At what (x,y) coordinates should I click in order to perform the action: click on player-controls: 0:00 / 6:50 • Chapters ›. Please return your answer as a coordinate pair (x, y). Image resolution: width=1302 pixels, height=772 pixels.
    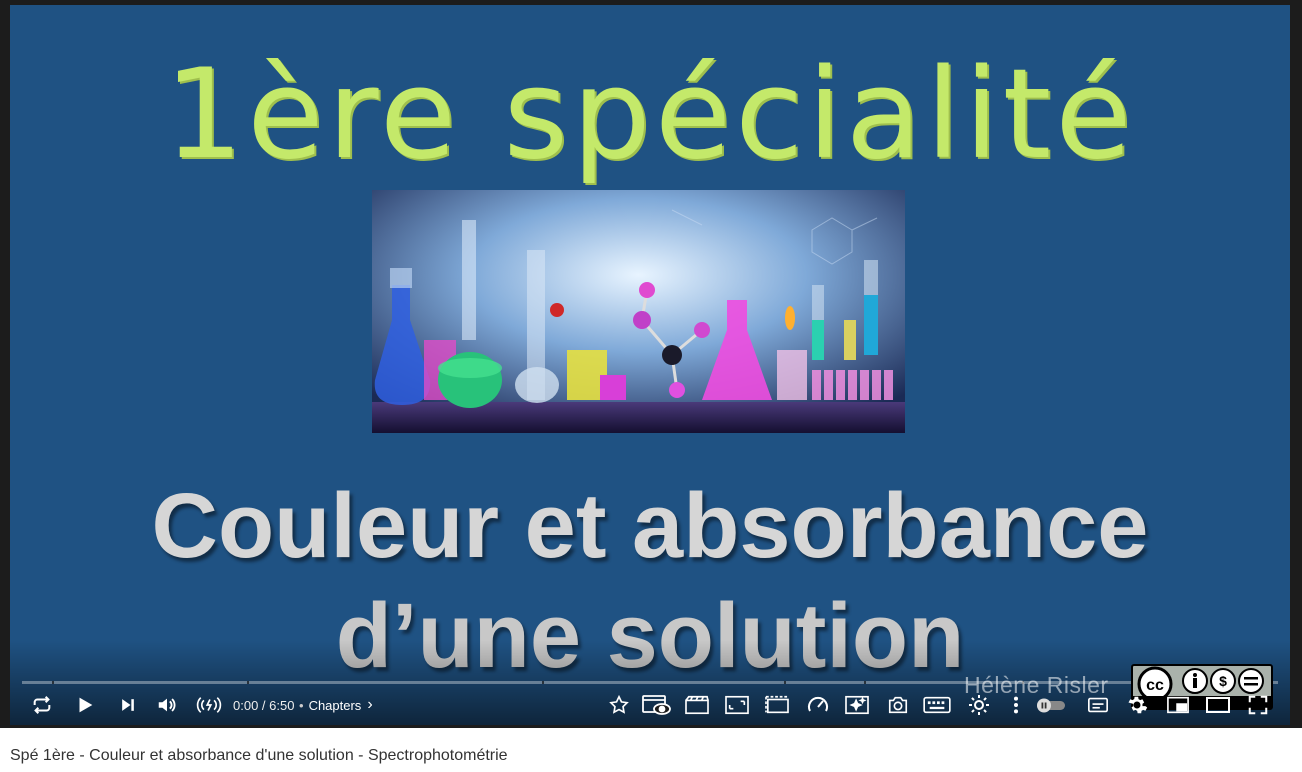
    Looking at the image, I should click on (650, 705).